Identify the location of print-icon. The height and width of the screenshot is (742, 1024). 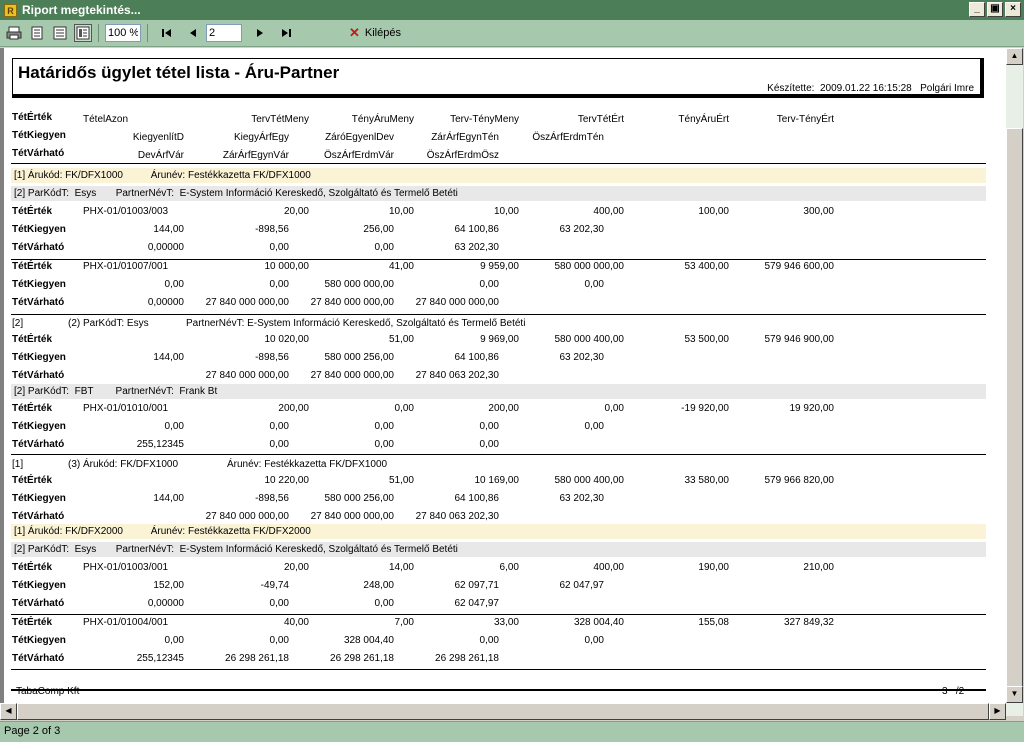
(14, 33).